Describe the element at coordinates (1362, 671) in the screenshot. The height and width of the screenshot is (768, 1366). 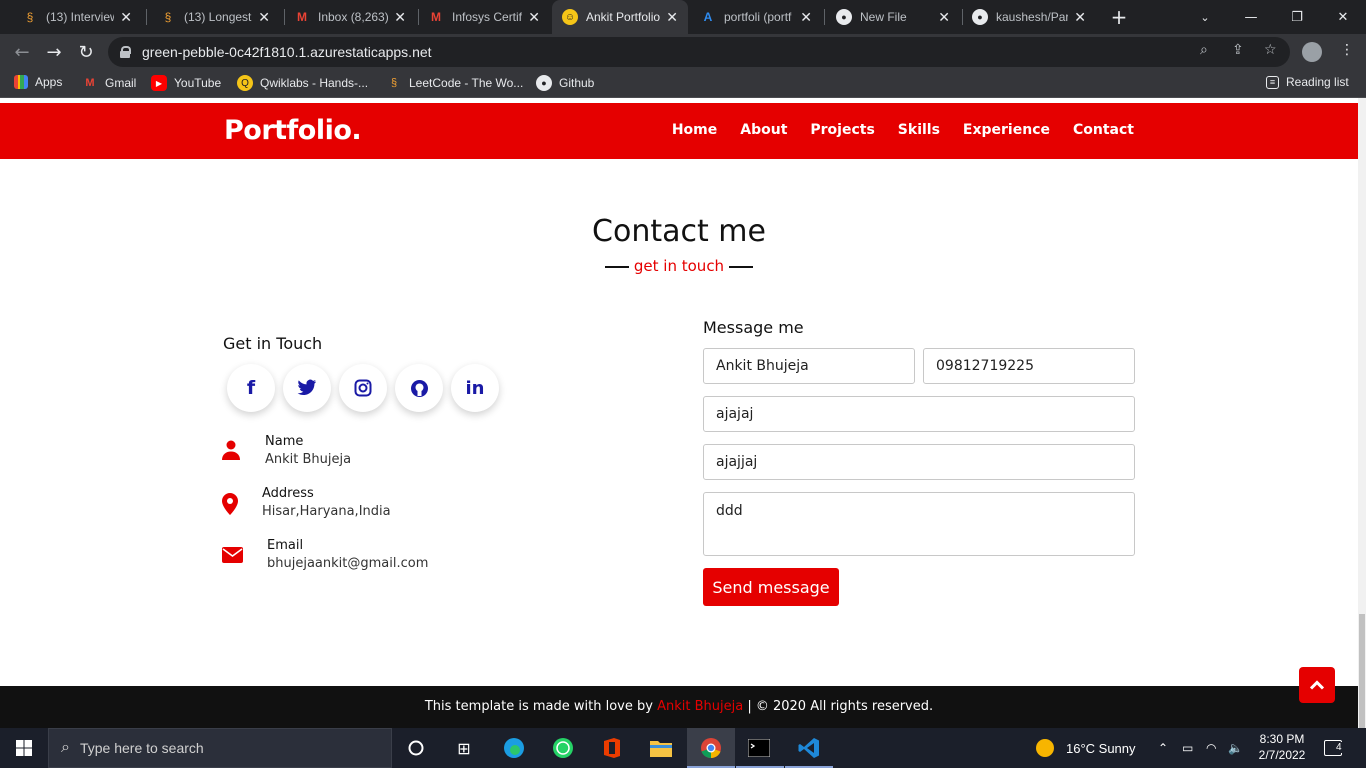
I see `scrollbar-thumb` at that location.